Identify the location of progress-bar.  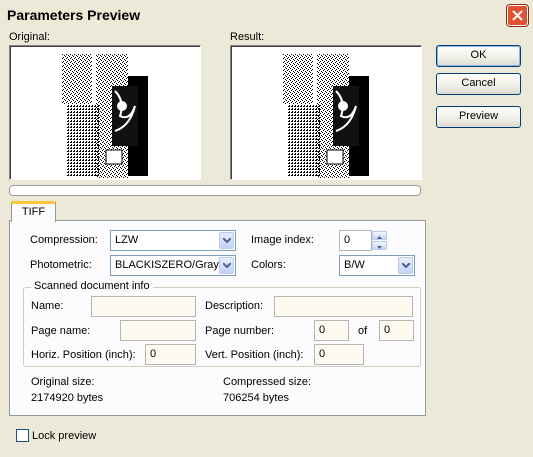
(215, 190).